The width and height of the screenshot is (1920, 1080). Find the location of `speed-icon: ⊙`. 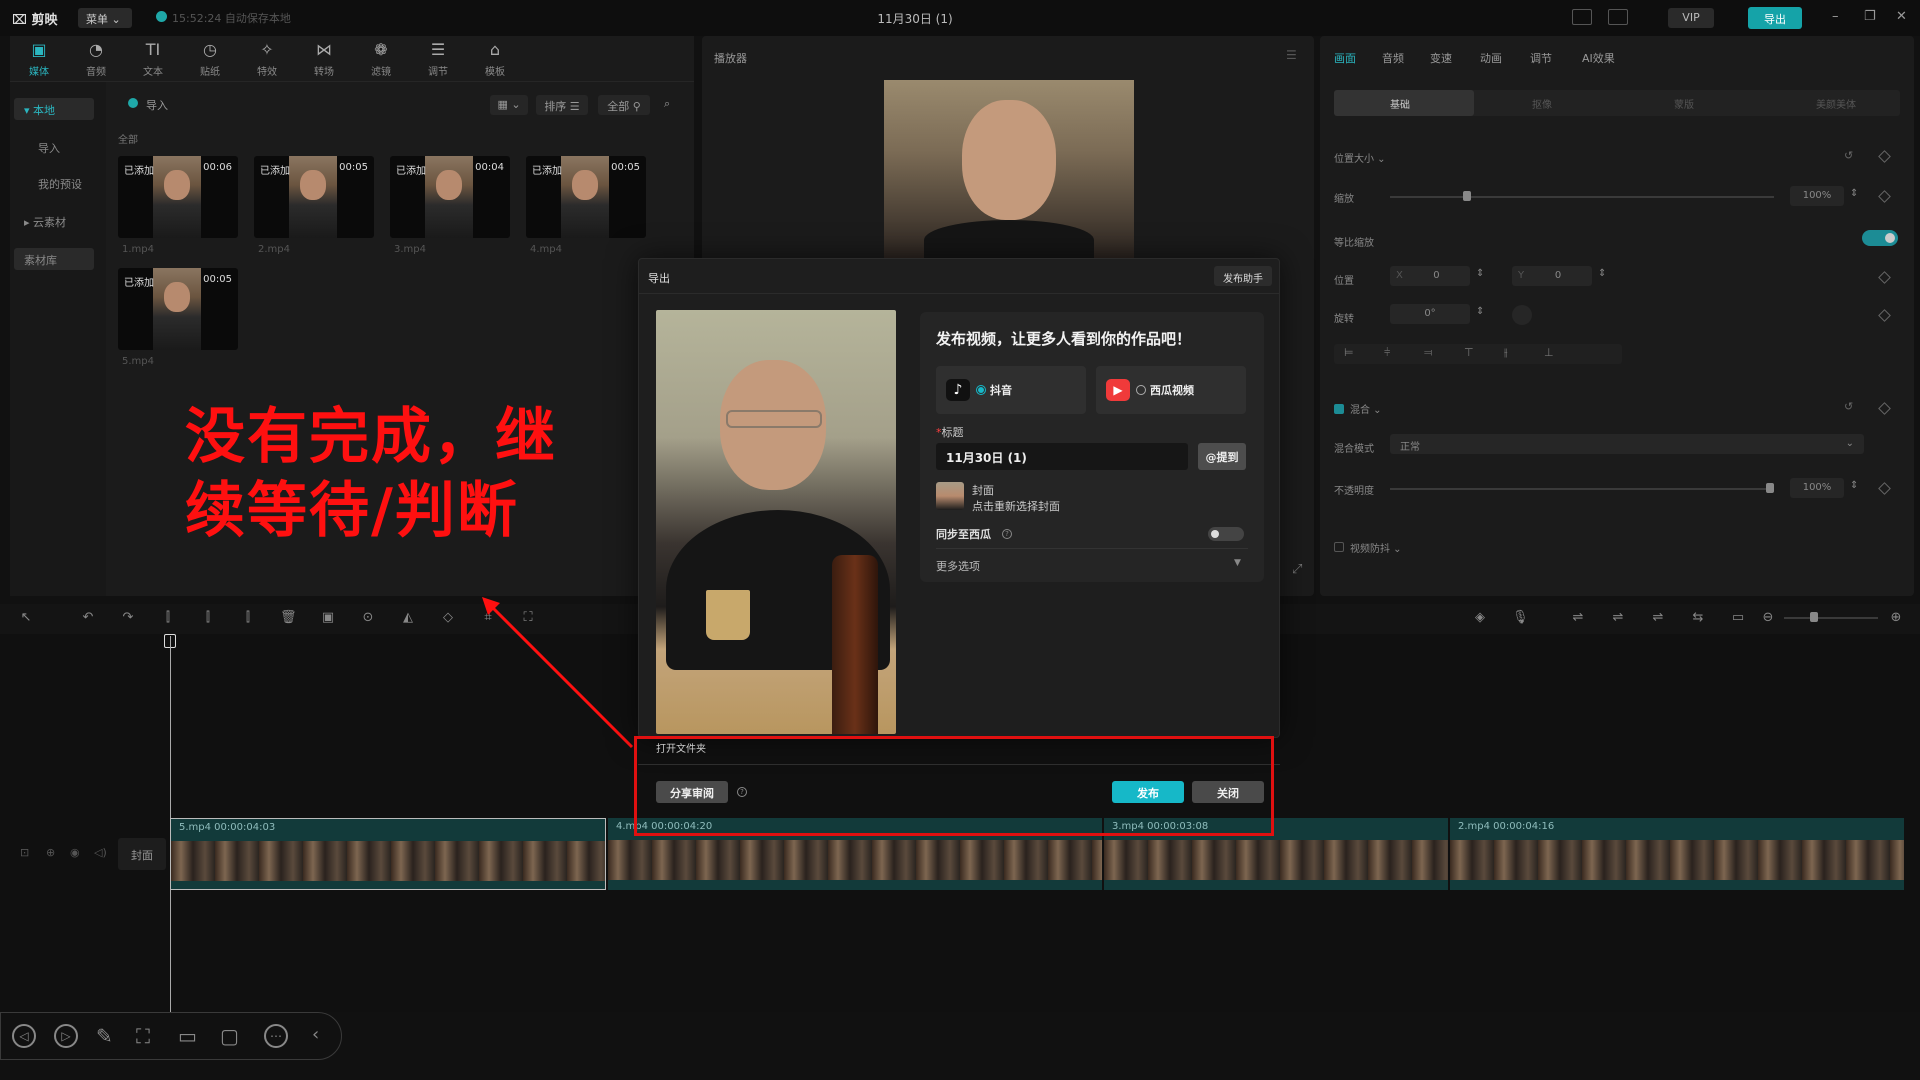

speed-icon: ⊙ is located at coordinates (368, 618).